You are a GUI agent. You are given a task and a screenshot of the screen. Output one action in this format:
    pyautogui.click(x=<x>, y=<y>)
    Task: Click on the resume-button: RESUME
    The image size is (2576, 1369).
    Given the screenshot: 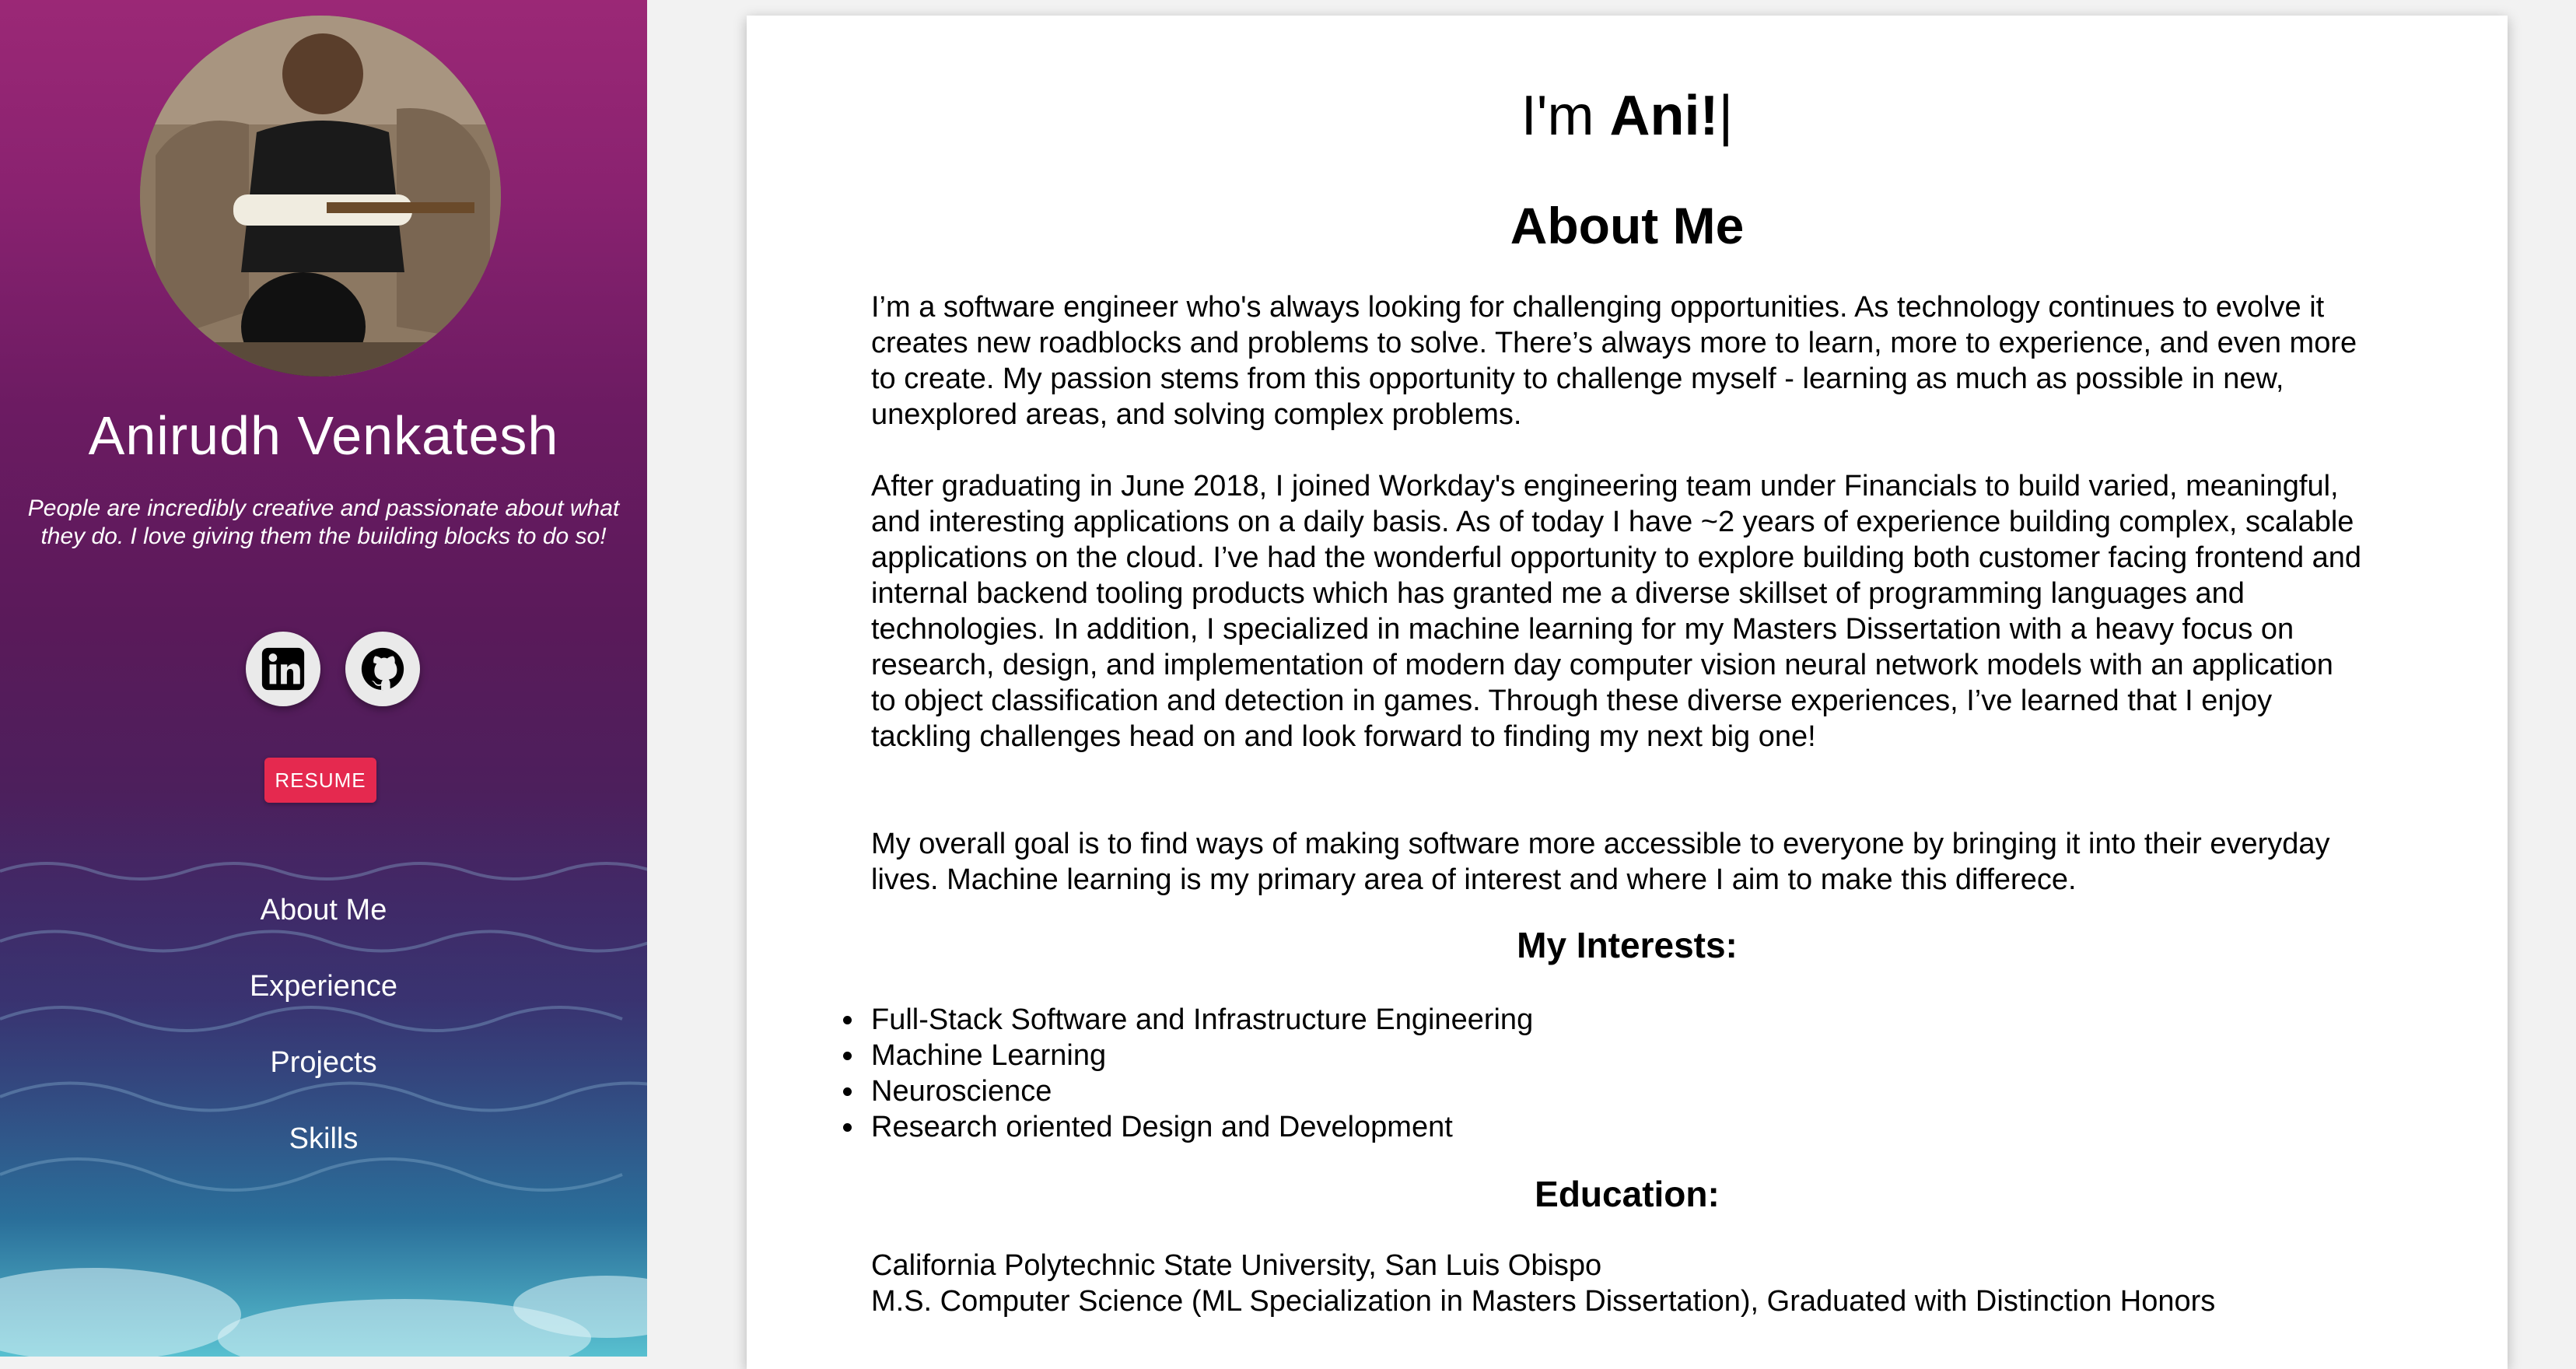 What is the action you would take?
    pyautogui.click(x=320, y=780)
    